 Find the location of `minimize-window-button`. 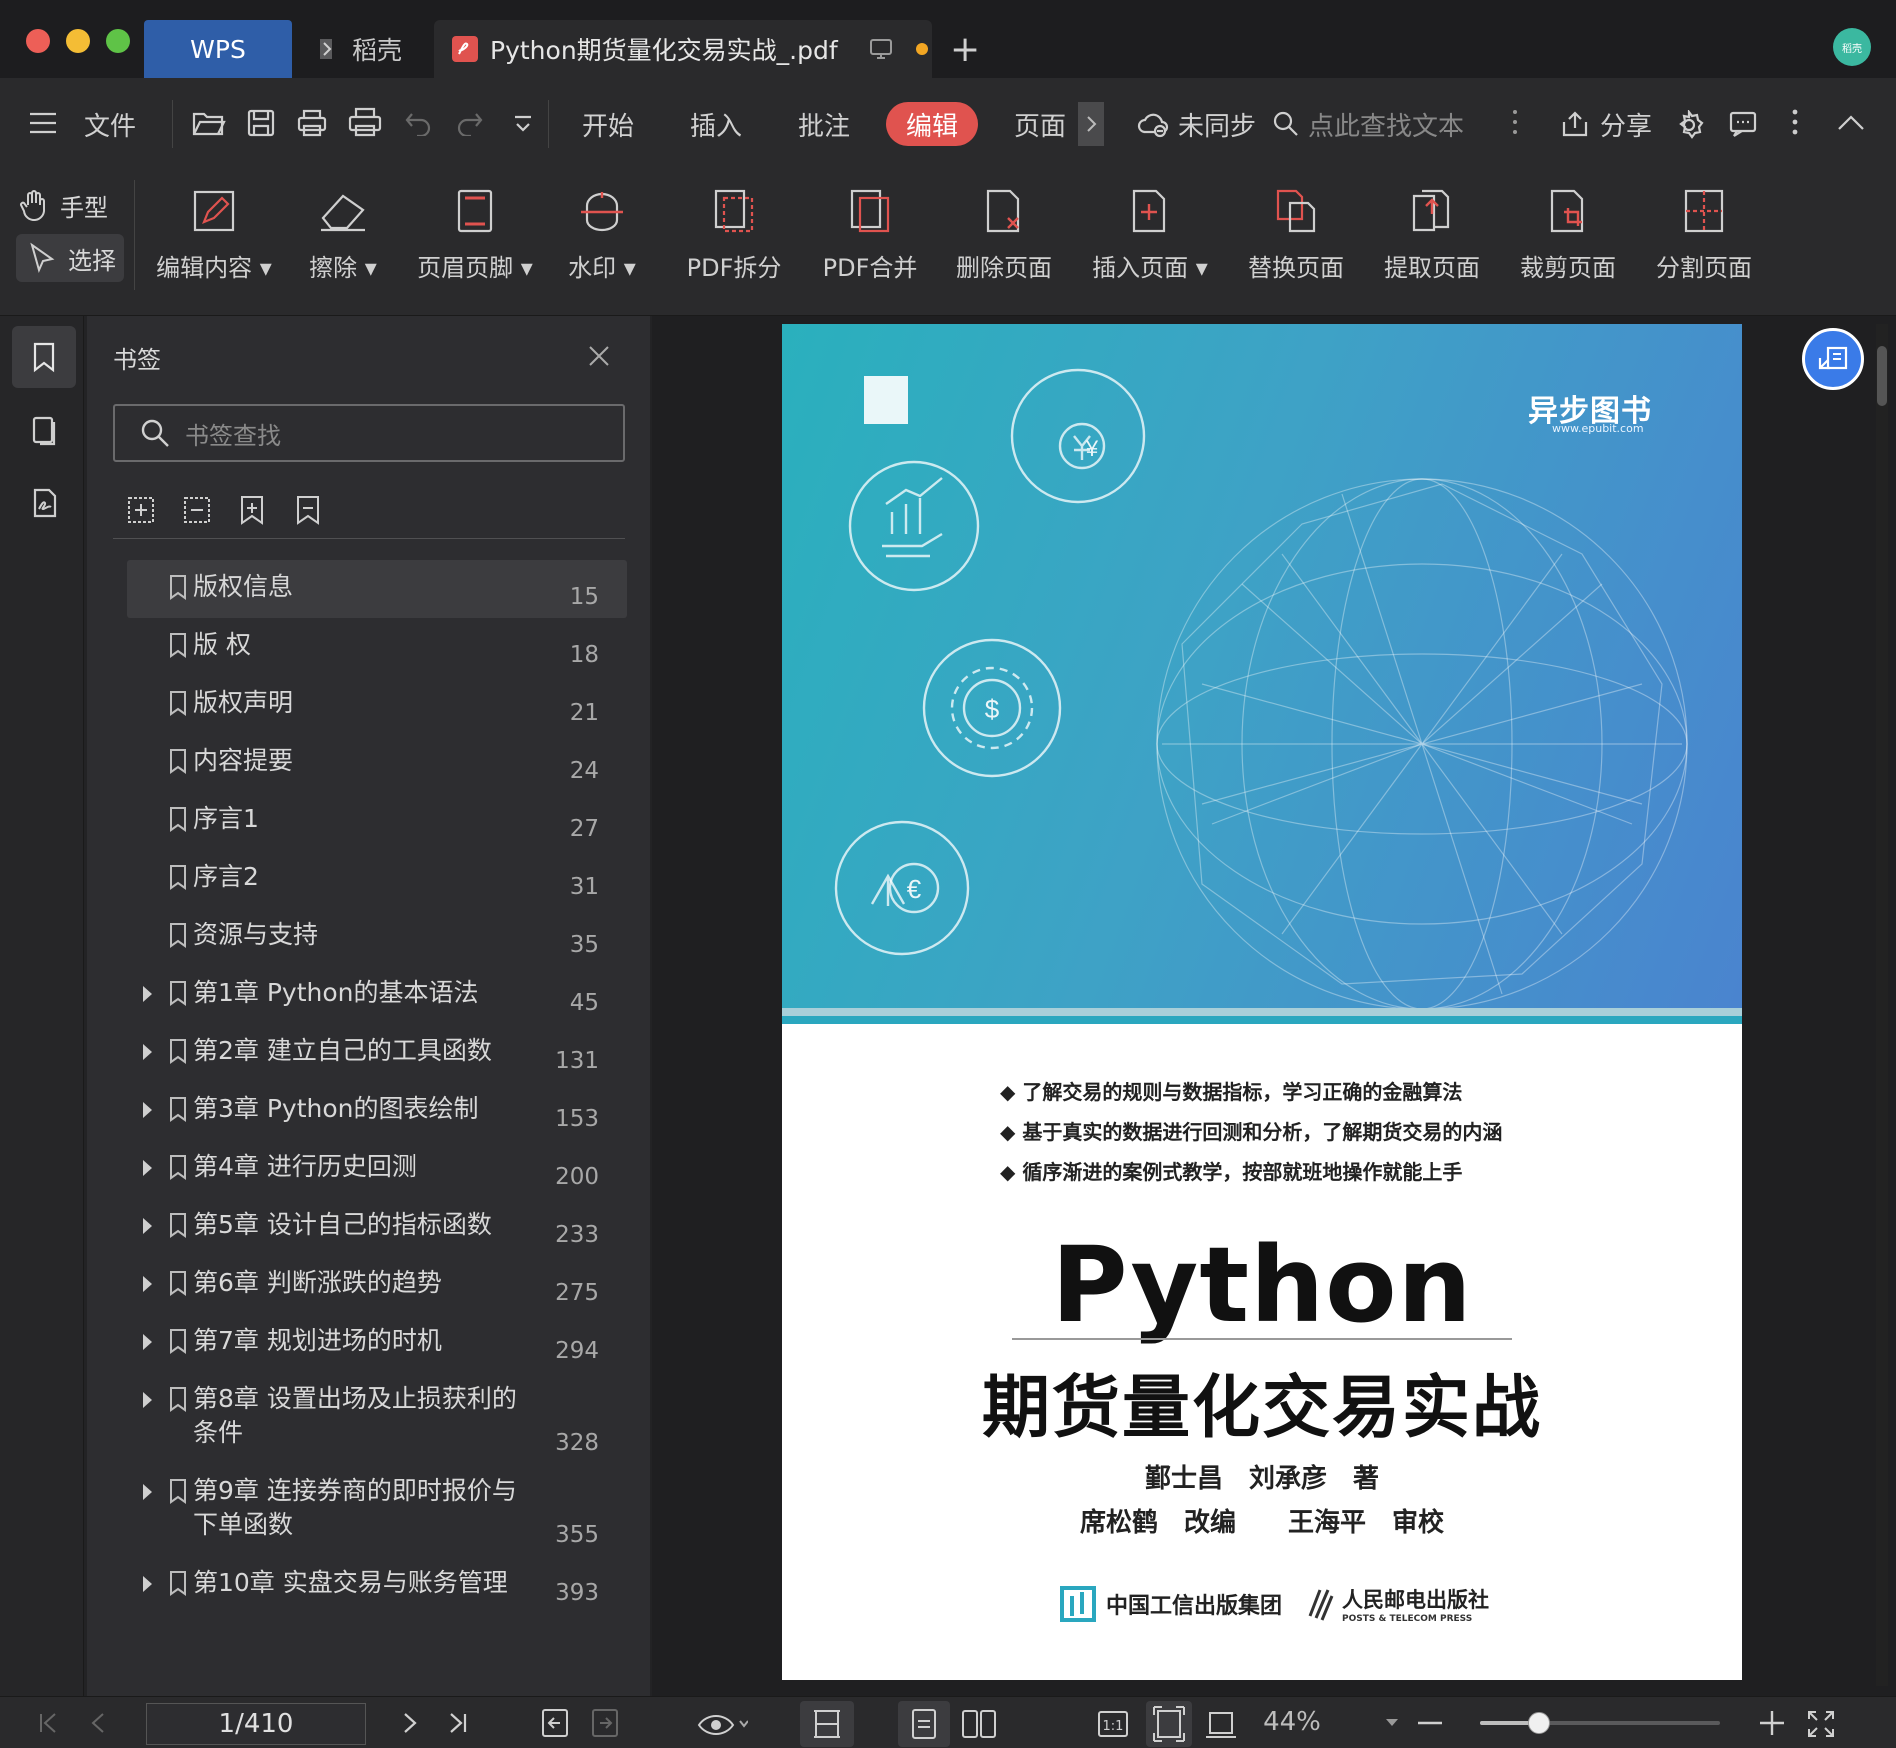

minimize-window-button is located at coordinates (78, 41).